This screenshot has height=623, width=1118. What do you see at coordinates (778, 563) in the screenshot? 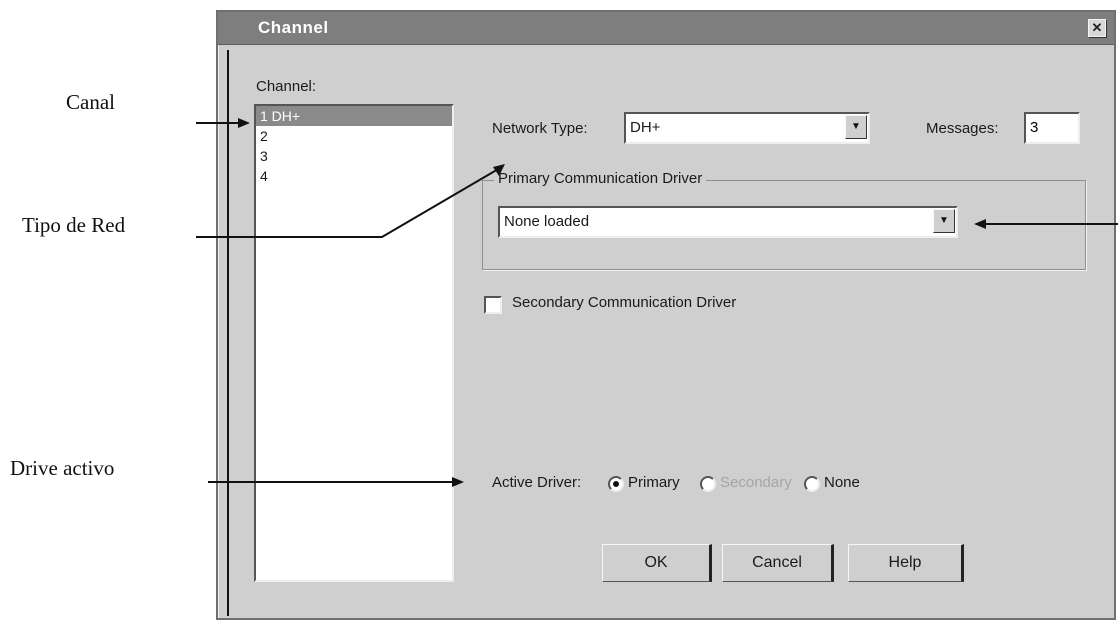
I see `cancel-button: Cancel` at bounding box center [778, 563].